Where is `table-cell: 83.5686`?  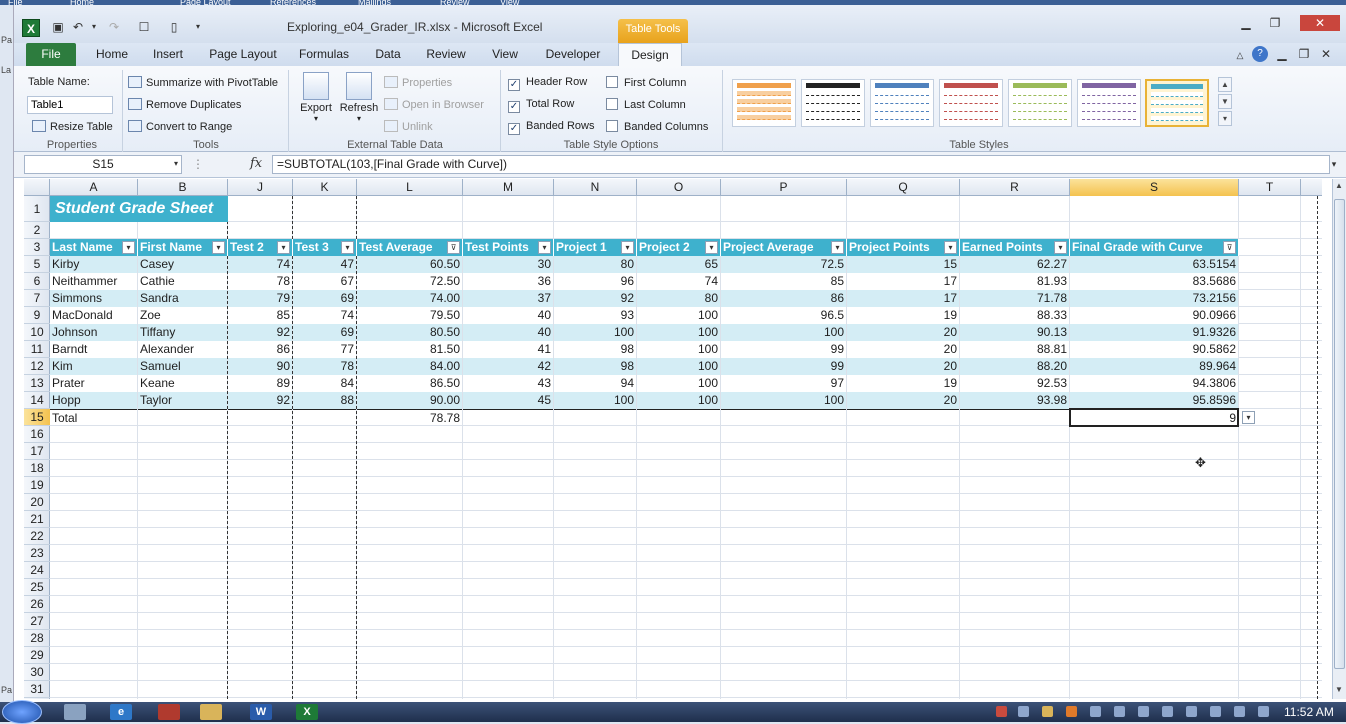
table-cell: 83.5686 is located at coordinates (1154, 281).